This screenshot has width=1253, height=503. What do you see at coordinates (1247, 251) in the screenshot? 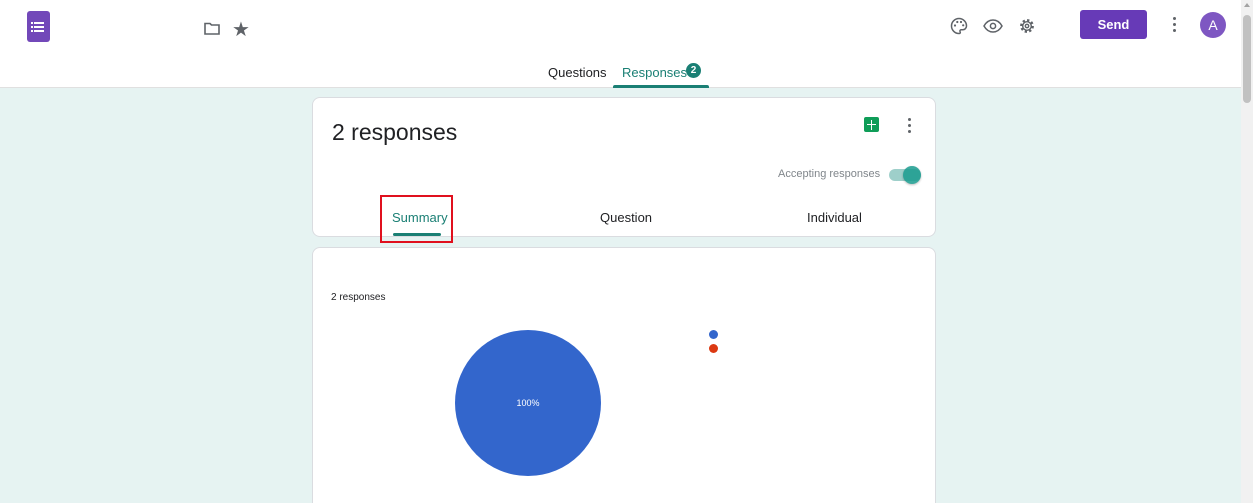
I see `page-scrollbar` at bounding box center [1247, 251].